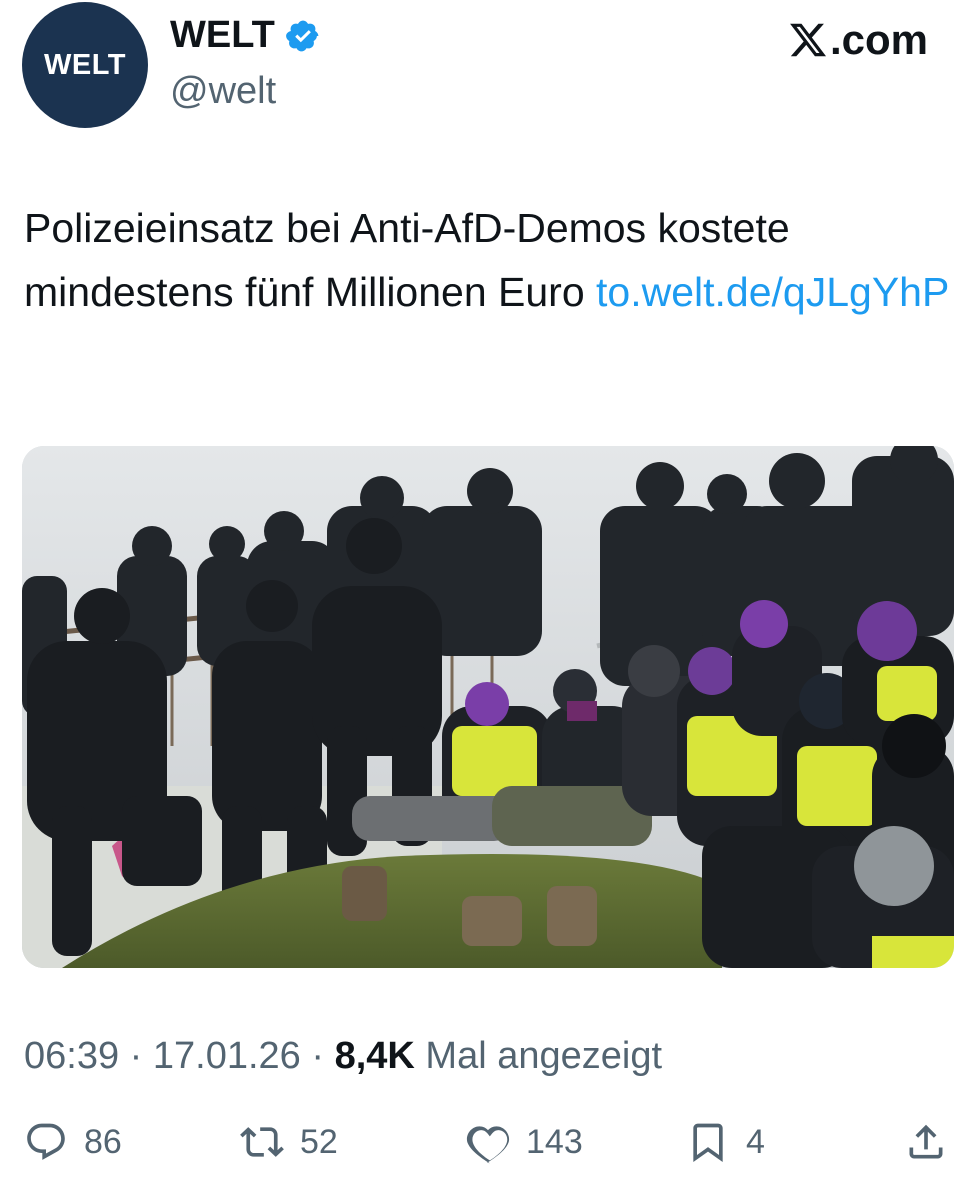 The width and height of the screenshot is (976, 1200). I want to click on views-count: 8,4K, so click(374, 1056).